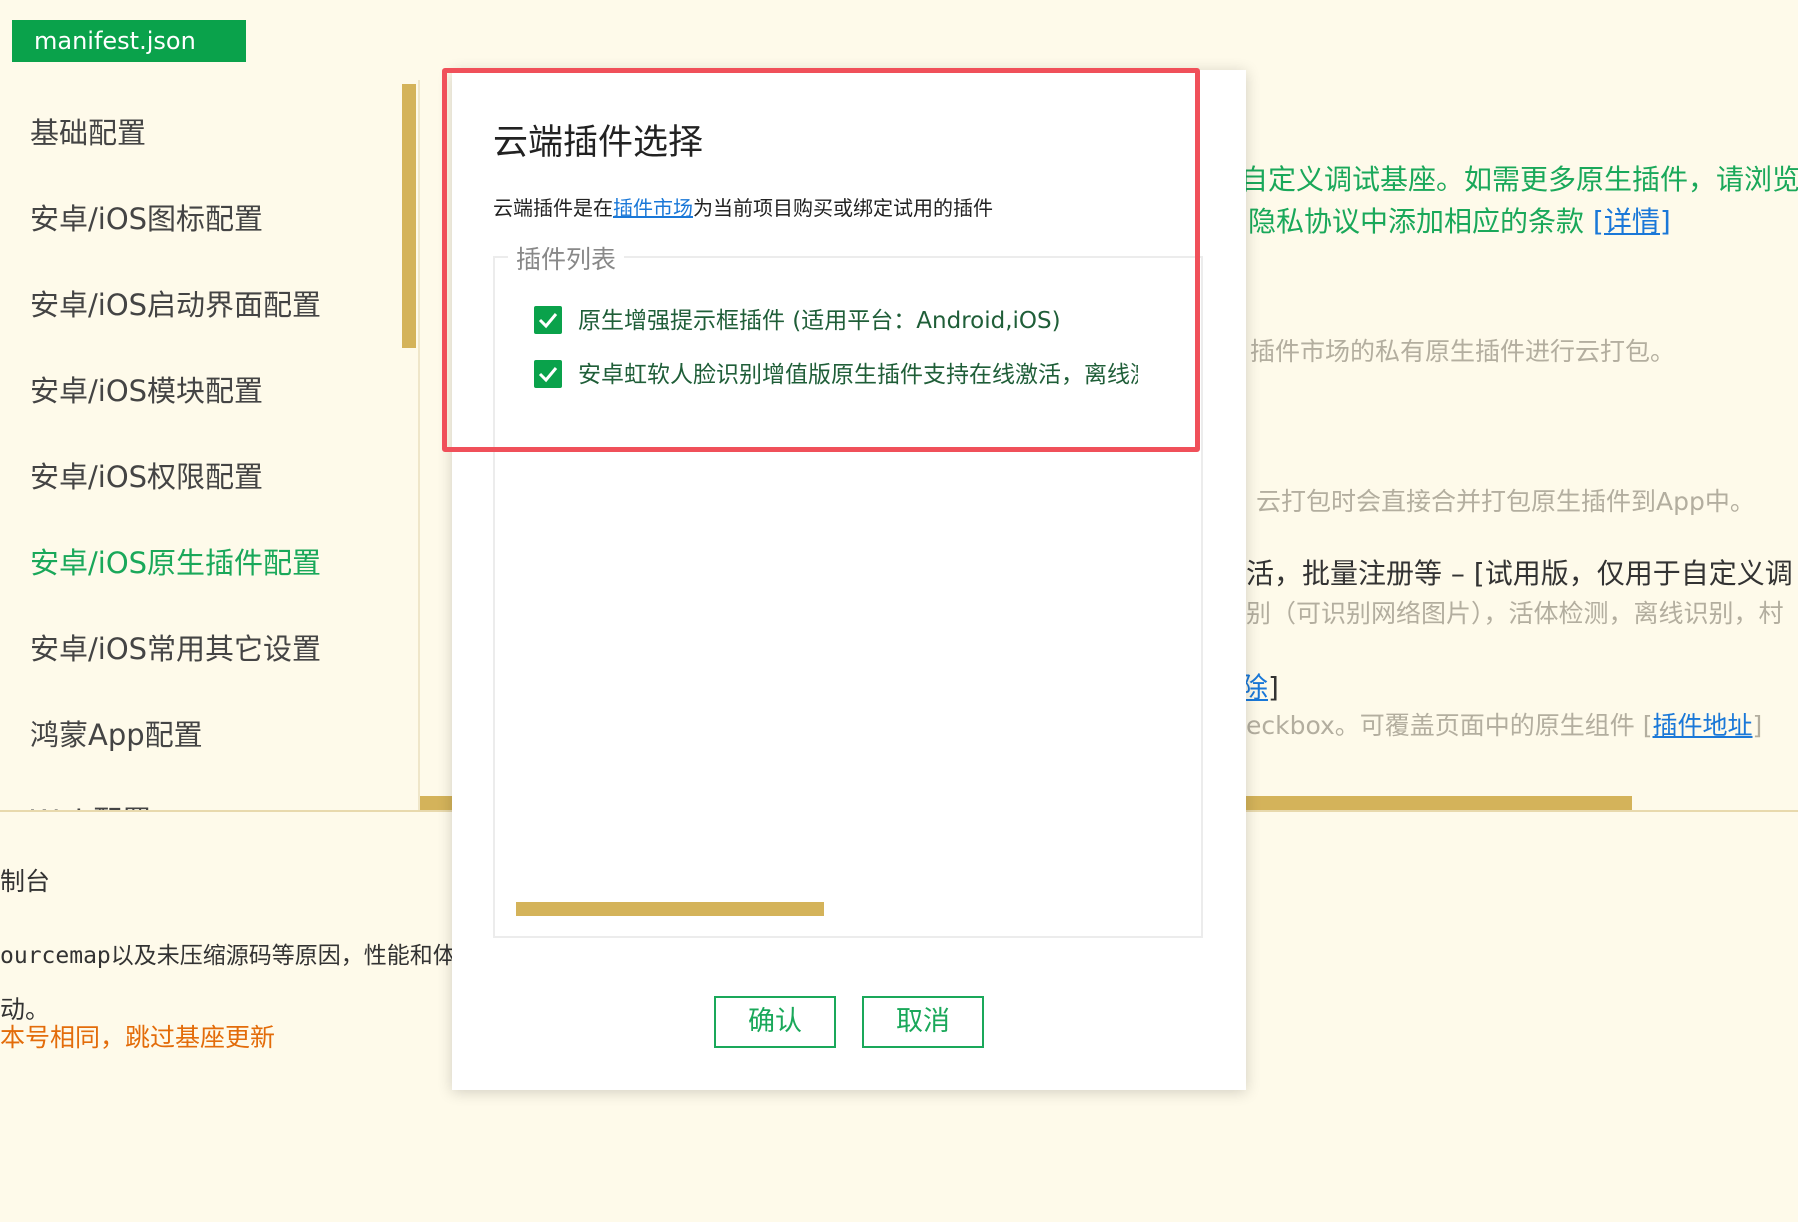  I want to click on sidebar-item-basic: 基础配置, so click(88, 131).